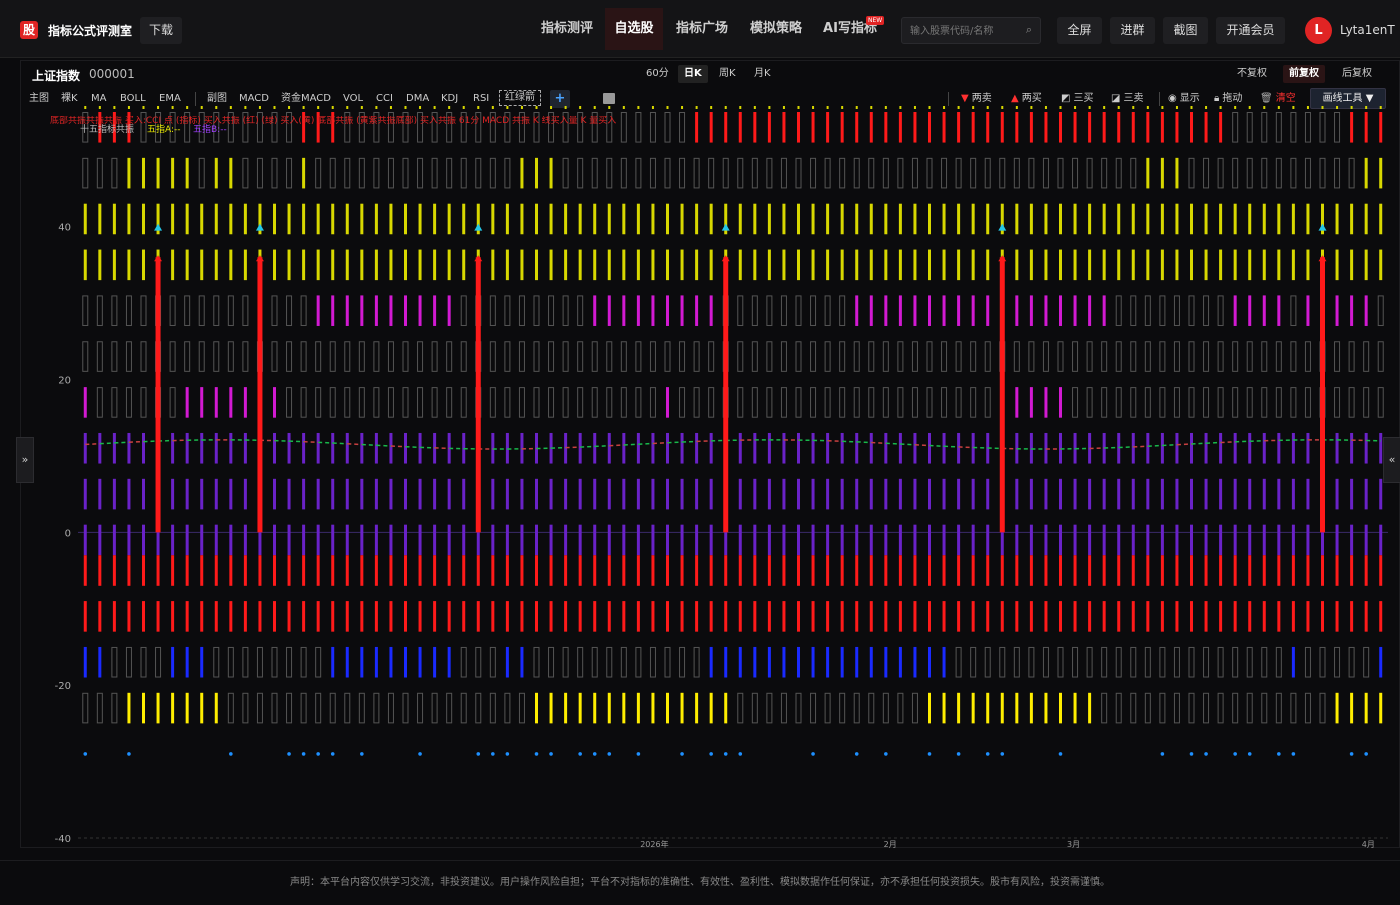  Describe the element at coordinates (63, 839) in the screenshot. I see `y-tick-label: -40` at that location.